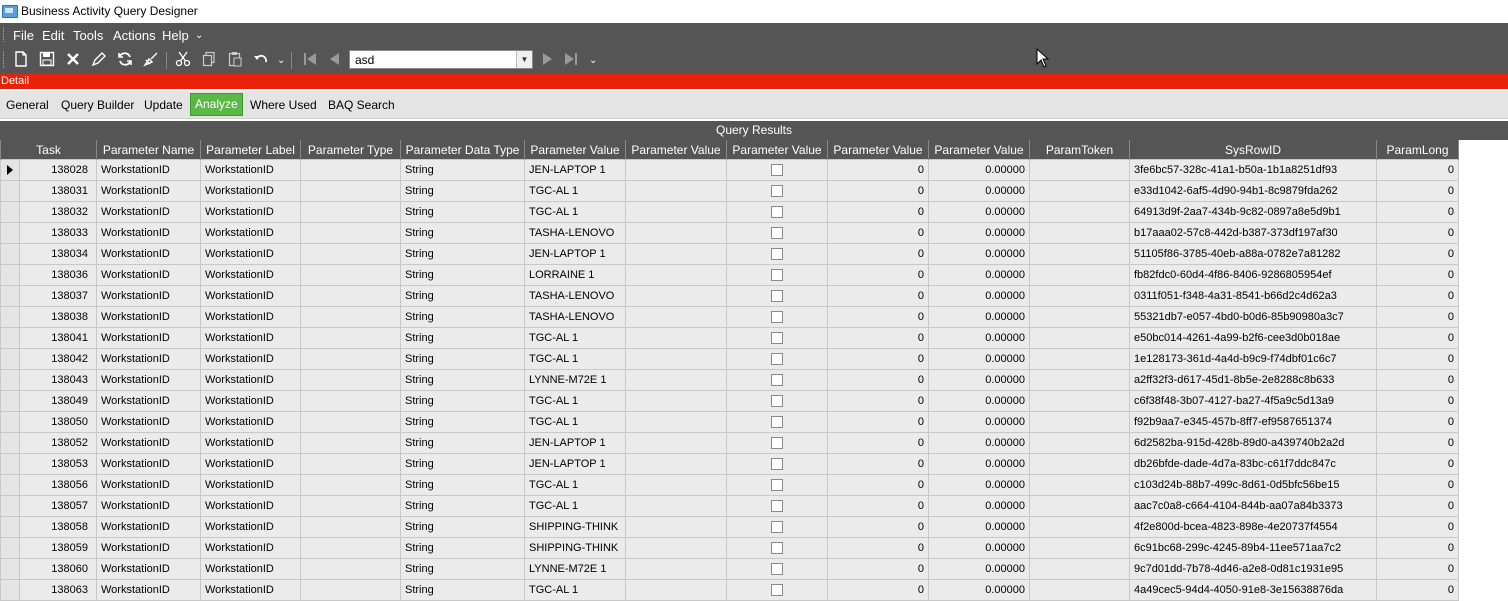 This screenshot has height=601, width=1508. Describe the element at coordinates (1253, 296) in the screenshot. I see `cell-sysrowid: 0311f051-f348-4a31-8541-b66d2c4d62a3` at that location.